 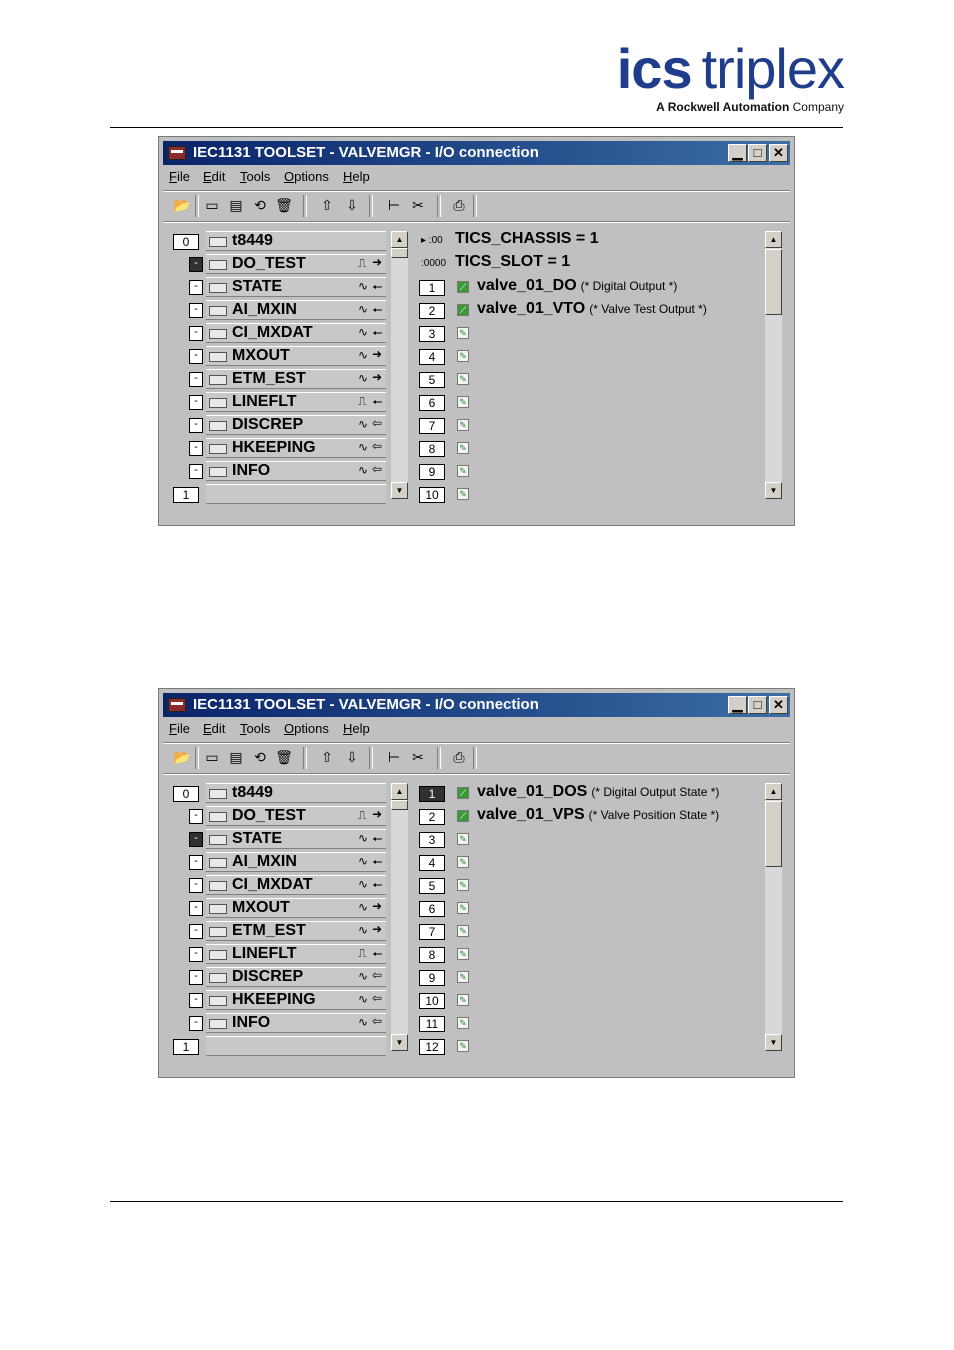 I want to click on logo-triplex: triplex, so click(x=773, y=68).